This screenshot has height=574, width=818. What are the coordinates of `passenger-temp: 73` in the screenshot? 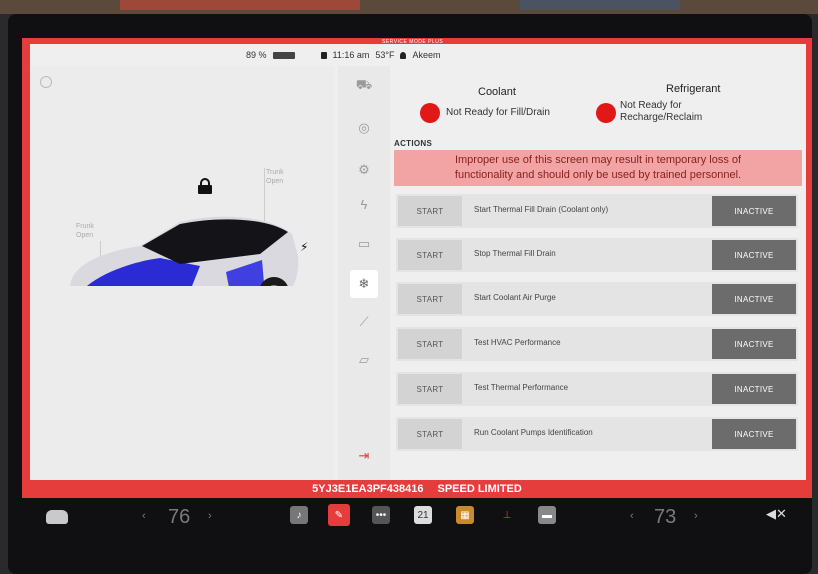 It's located at (665, 517).